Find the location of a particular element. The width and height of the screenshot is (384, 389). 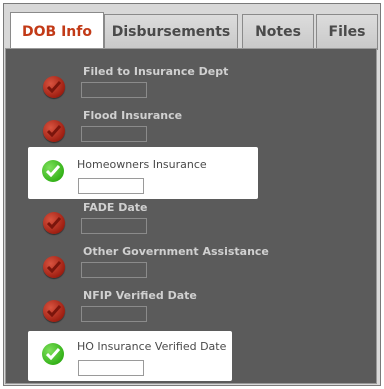

ho-insurance-verified-date-input is located at coordinates (111, 368).